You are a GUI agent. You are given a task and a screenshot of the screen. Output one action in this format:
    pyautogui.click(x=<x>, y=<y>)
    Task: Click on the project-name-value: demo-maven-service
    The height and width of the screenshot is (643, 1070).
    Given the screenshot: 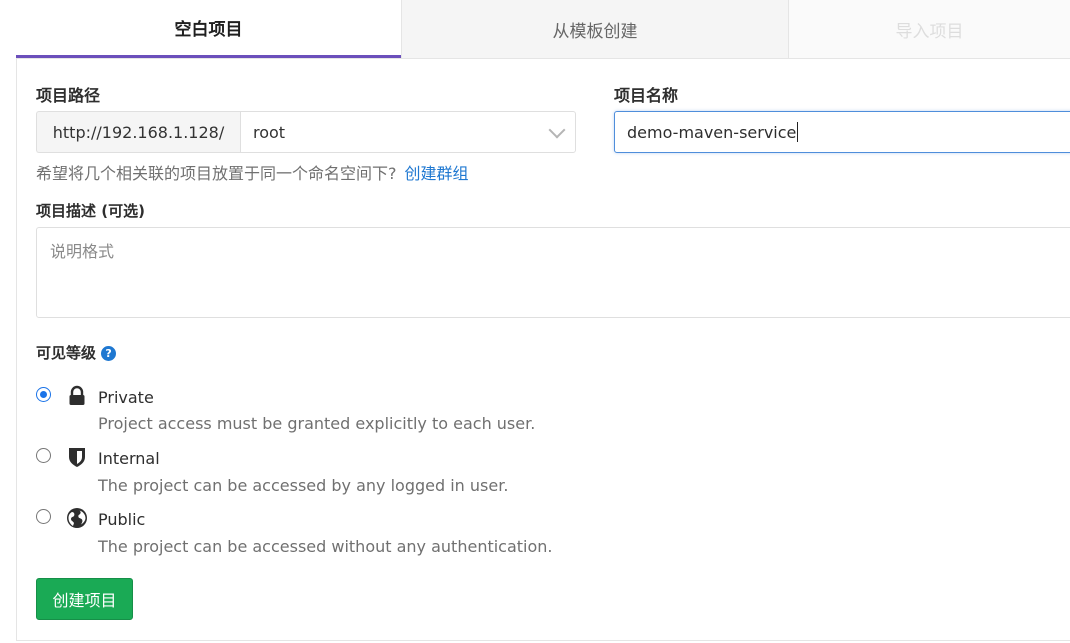 What is the action you would take?
    pyautogui.click(x=712, y=132)
    